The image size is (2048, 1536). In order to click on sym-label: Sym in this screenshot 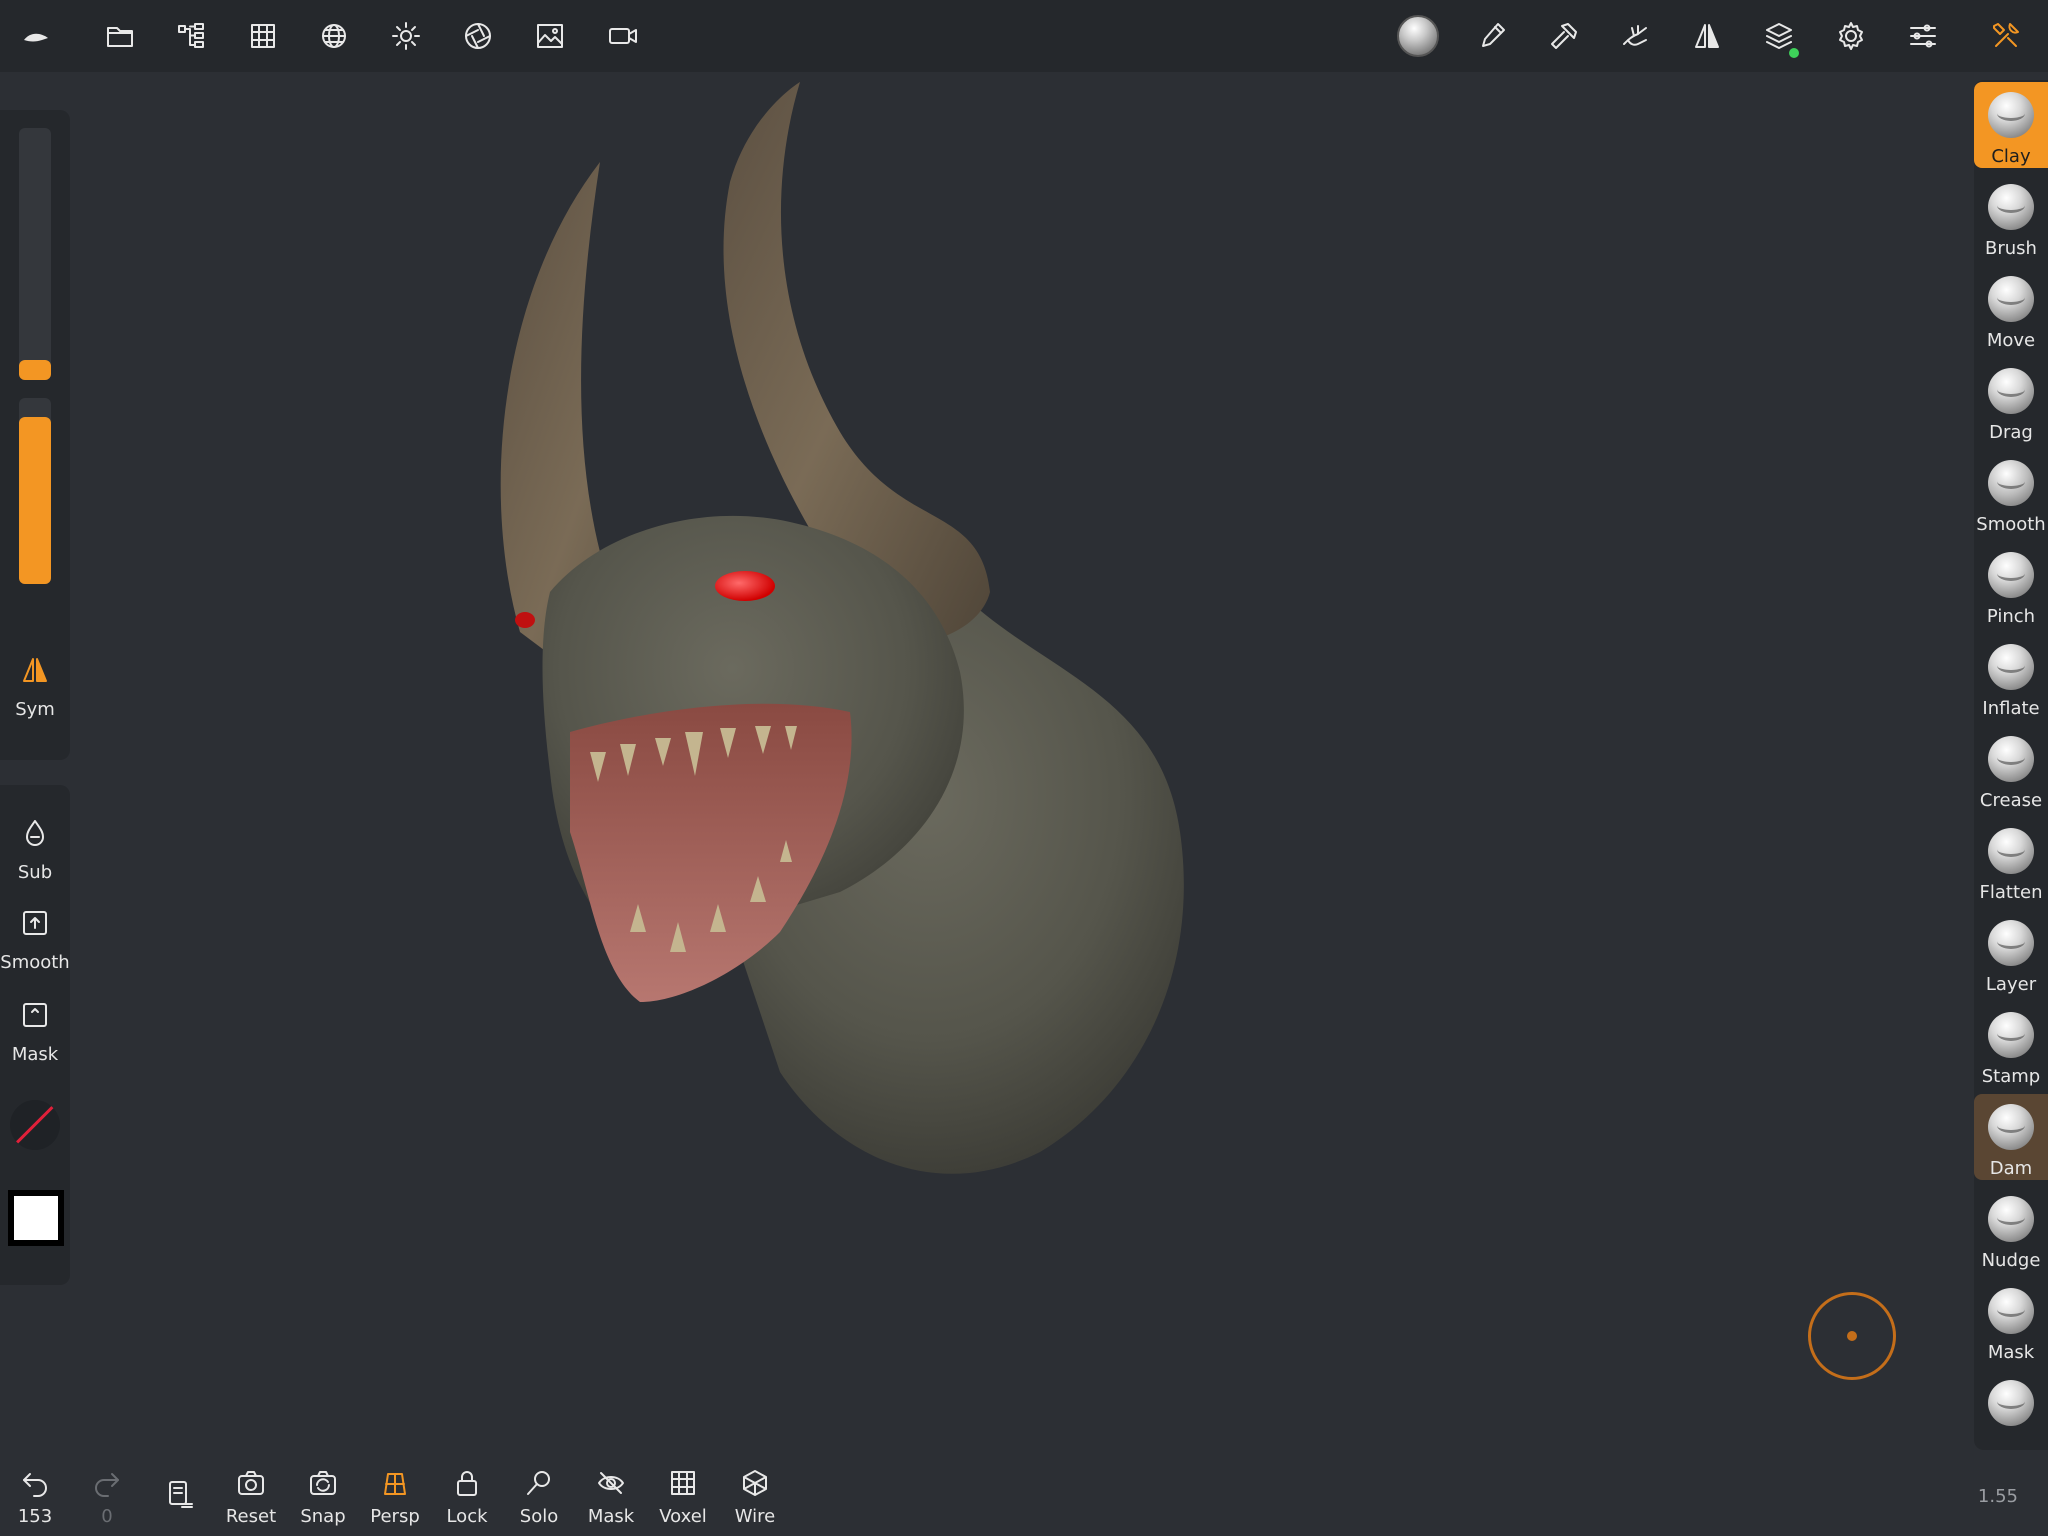, I will do `click(35, 709)`.